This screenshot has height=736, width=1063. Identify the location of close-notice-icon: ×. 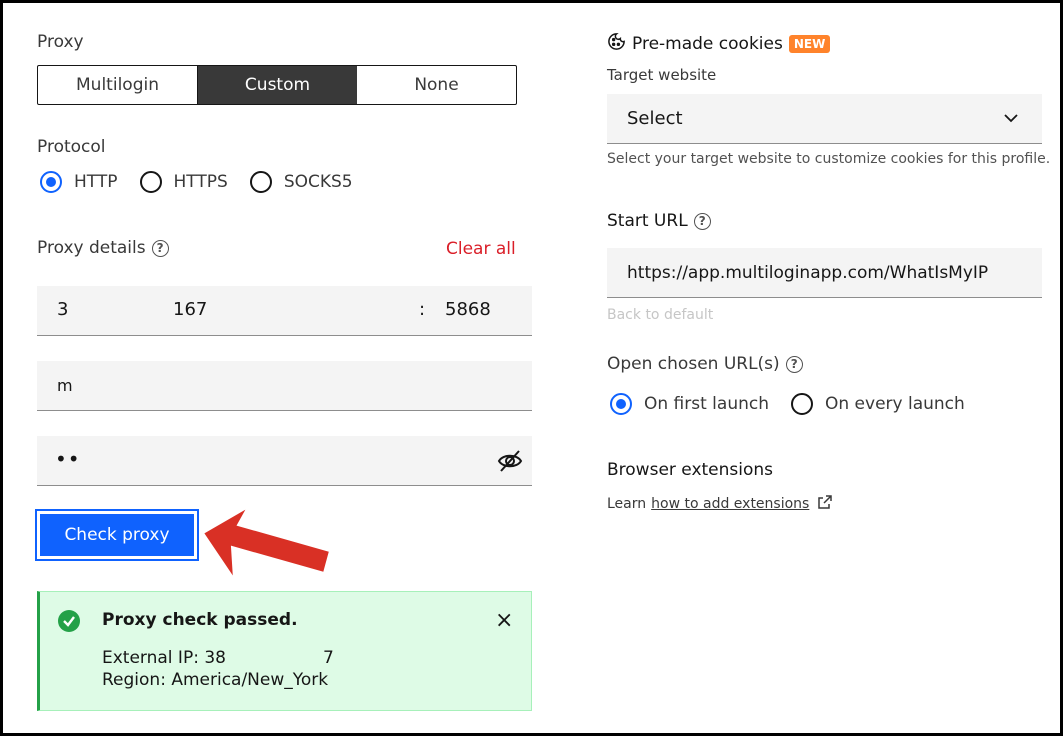
(504, 620).